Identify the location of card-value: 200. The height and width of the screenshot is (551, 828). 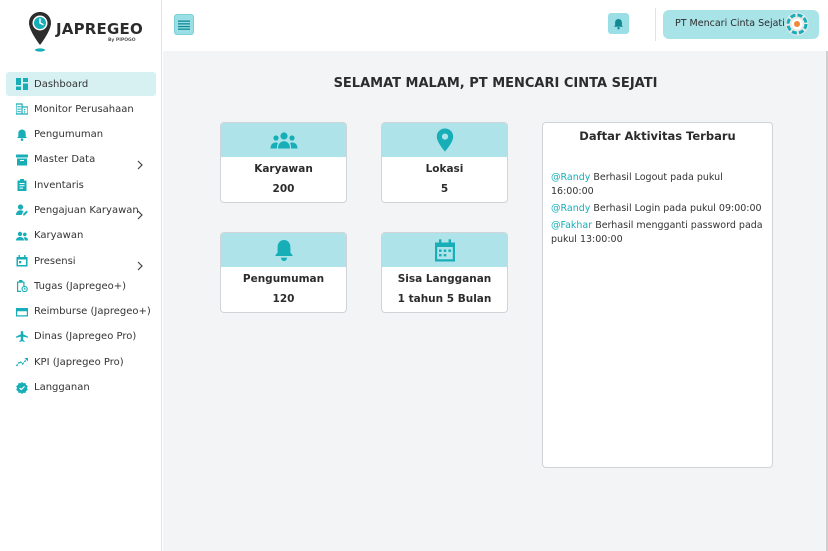
(283, 189).